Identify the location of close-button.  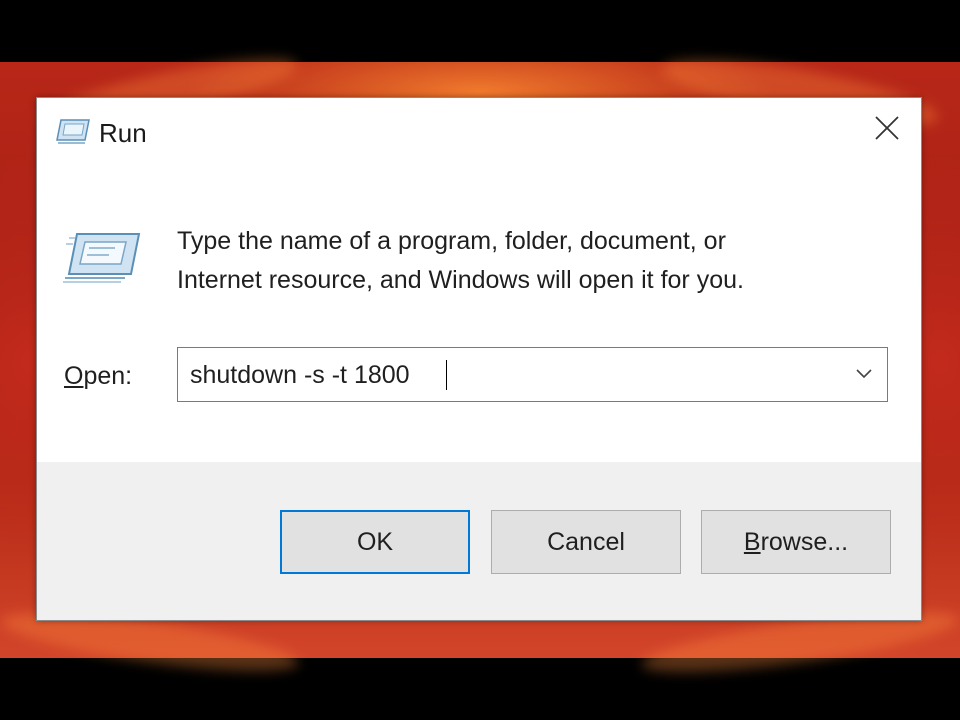
(887, 130).